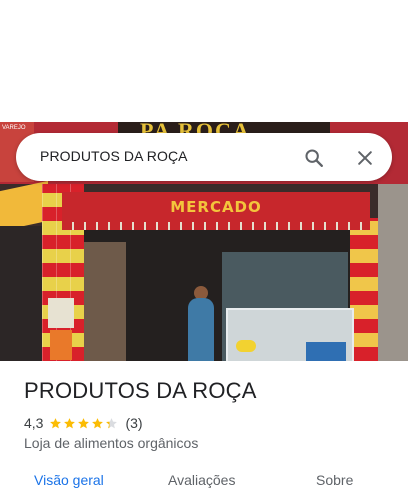 The image size is (408, 492). I want to click on photo-right-wall, so click(393, 272).